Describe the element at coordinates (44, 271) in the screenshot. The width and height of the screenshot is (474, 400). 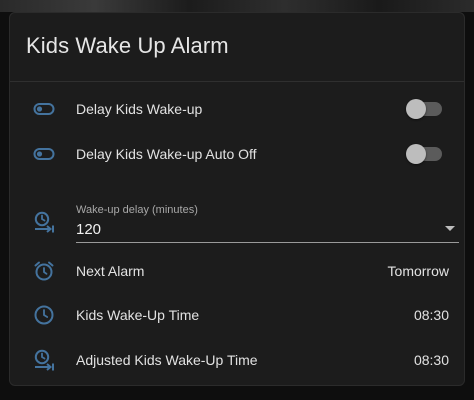
I see `alarm-clock-icon` at that location.